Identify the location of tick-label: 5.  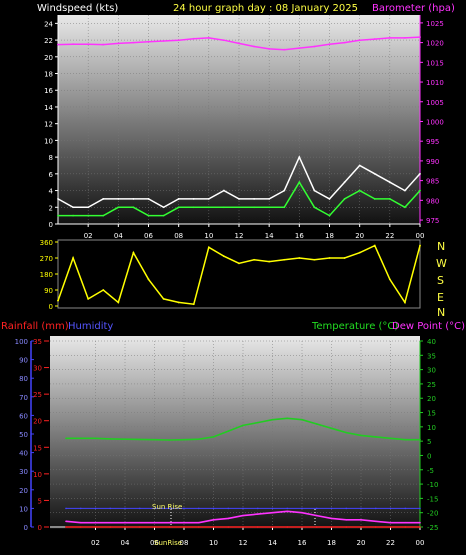
(429, 442).